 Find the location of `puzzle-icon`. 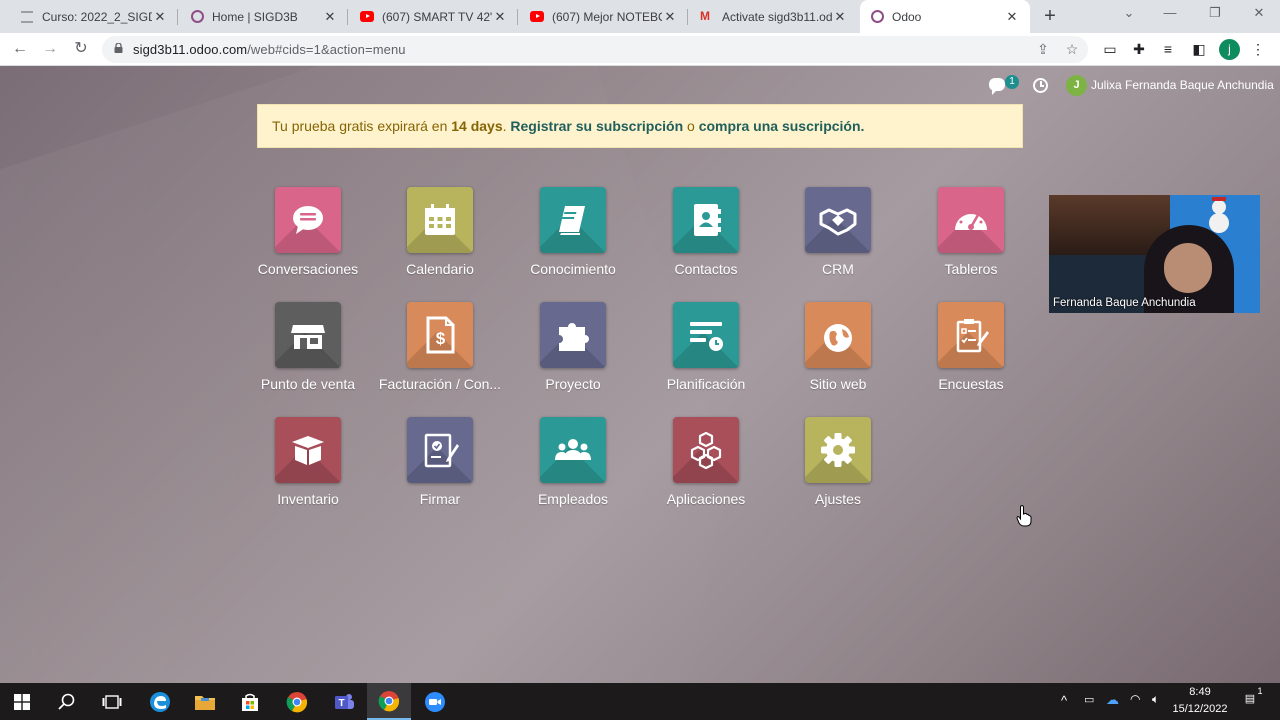

puzzle-icon is located at coordinates (574, 337).